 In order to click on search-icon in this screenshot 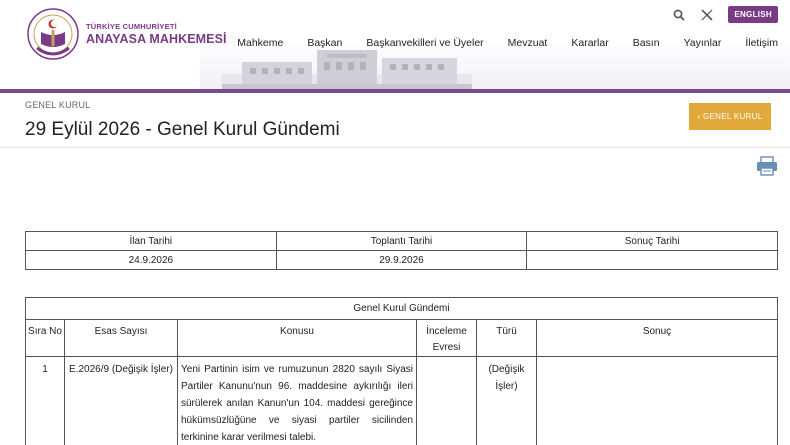, I will do `click(679, 15)`.